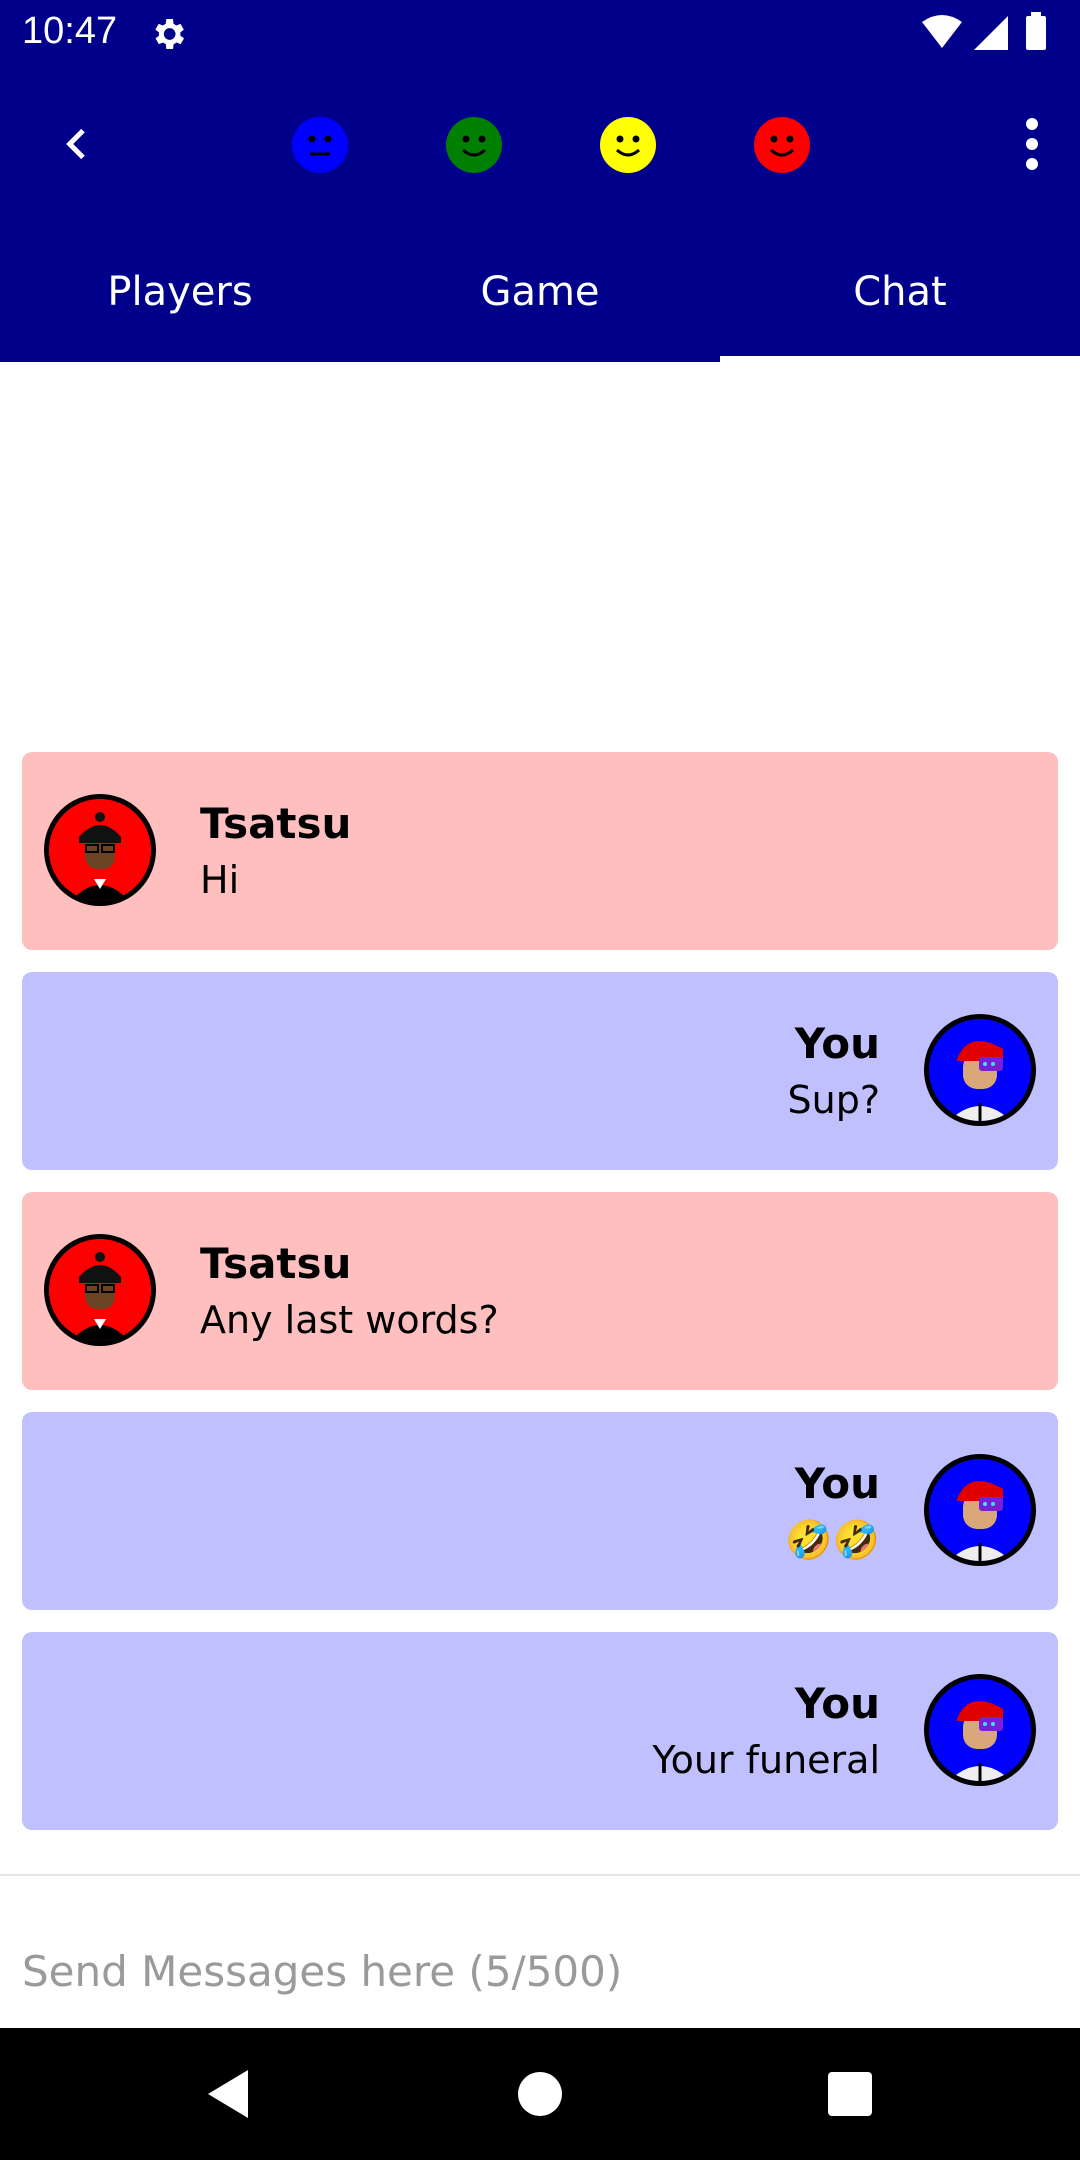 Image resolution: width=1080 pixels, height=2160 pixels. I want to click on message-text: Sup?, so click(834, 1100).